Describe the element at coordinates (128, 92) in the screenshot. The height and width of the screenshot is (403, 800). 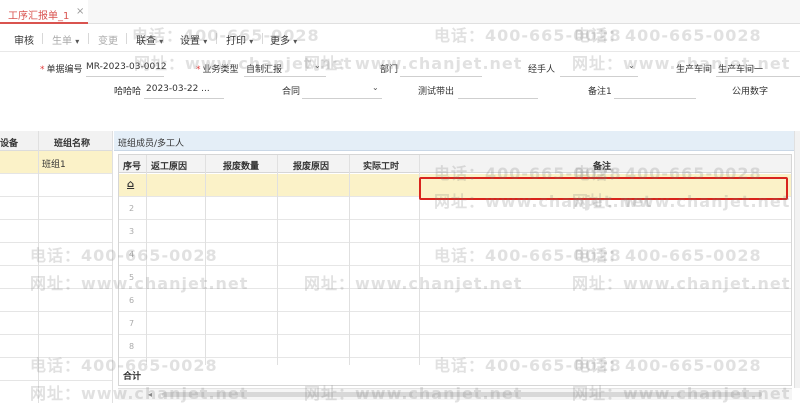
I see `hhh-label: 哈哈哈` at that location.